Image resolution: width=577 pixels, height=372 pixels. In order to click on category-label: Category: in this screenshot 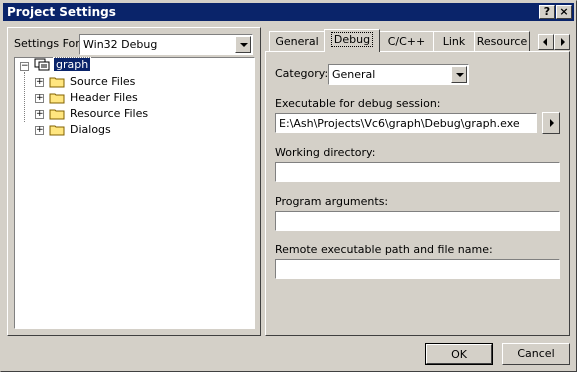, I will do `click(302, 73)`.